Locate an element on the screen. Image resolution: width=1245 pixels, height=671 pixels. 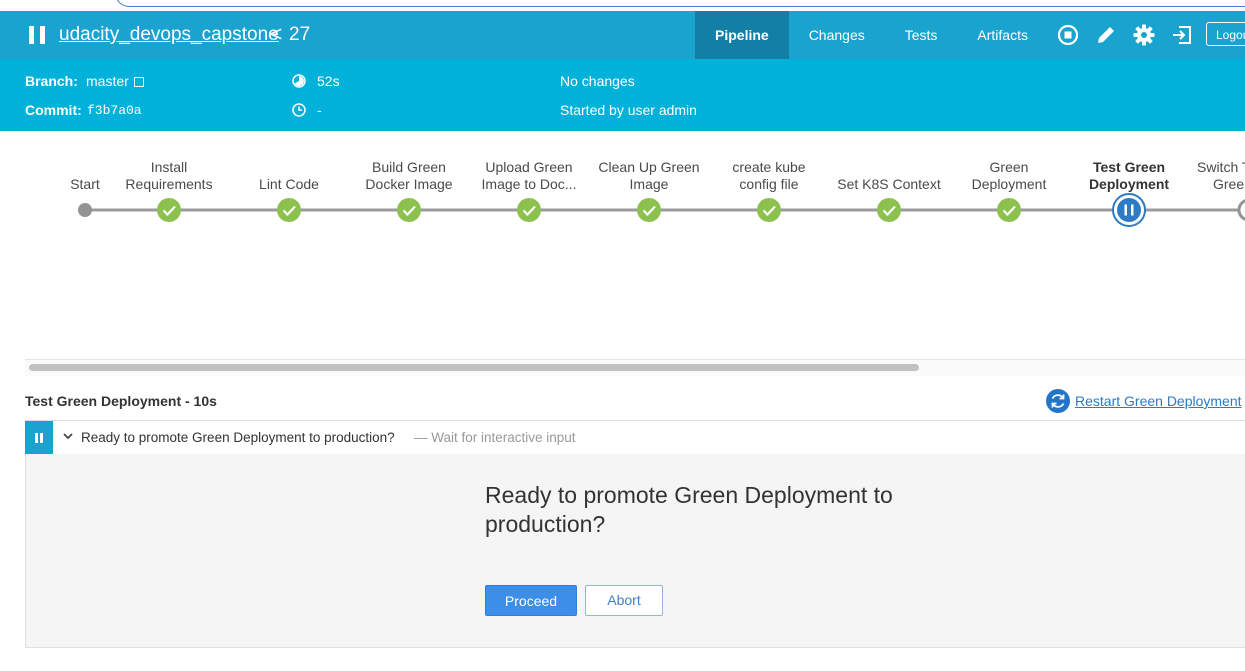
run-number: 27 is located at coordinates (300, 34).